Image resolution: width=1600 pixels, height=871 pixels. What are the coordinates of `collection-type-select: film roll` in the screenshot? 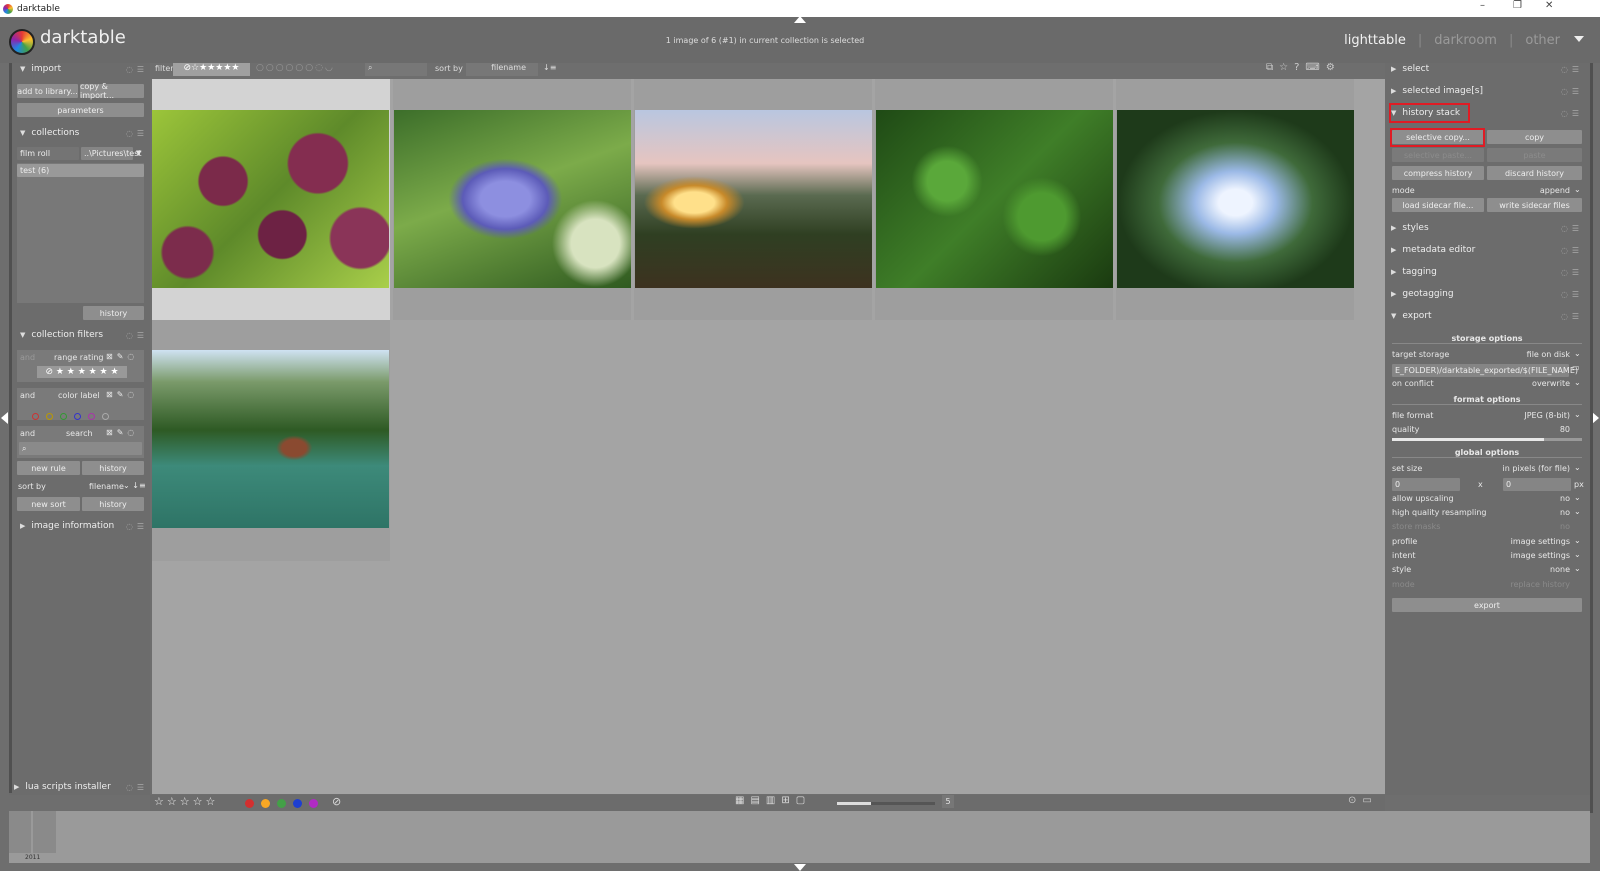 It's located at (48, 153).